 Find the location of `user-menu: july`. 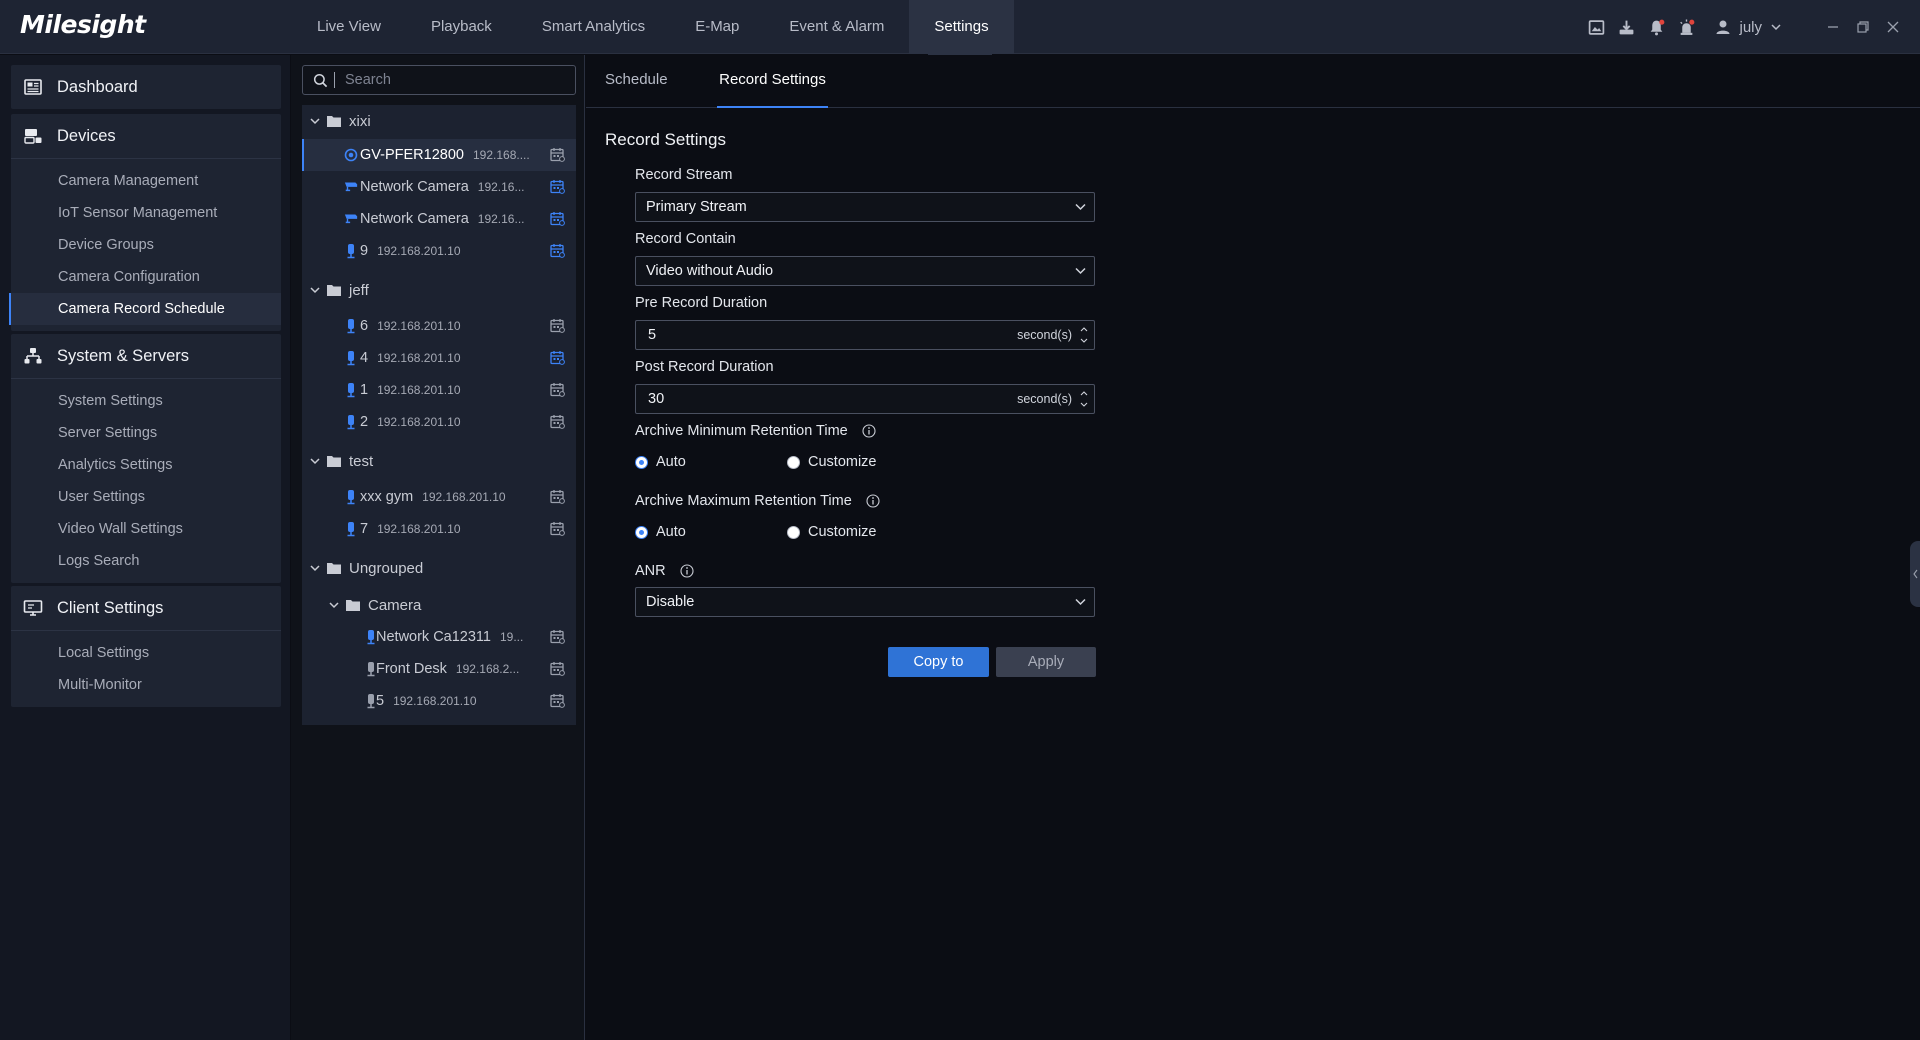

user-menu: july is located at coordinates (1752, 27).